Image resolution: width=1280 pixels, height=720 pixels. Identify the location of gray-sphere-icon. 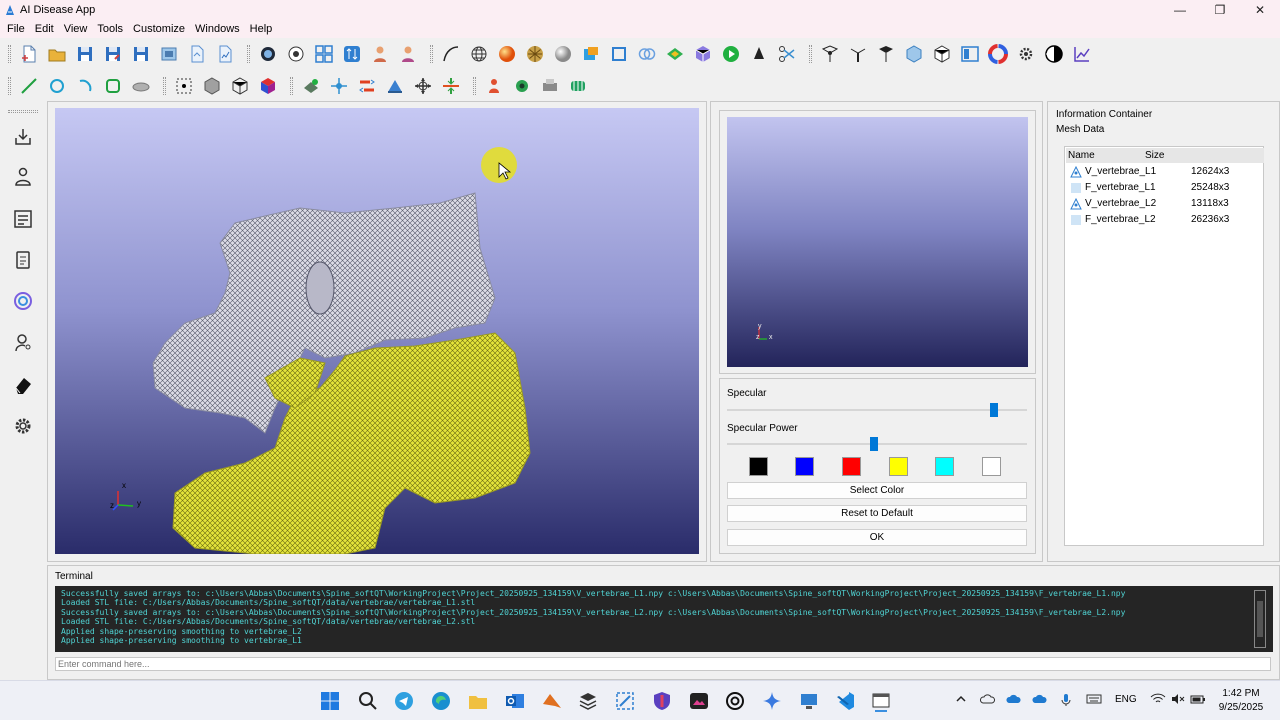
(563, 54).